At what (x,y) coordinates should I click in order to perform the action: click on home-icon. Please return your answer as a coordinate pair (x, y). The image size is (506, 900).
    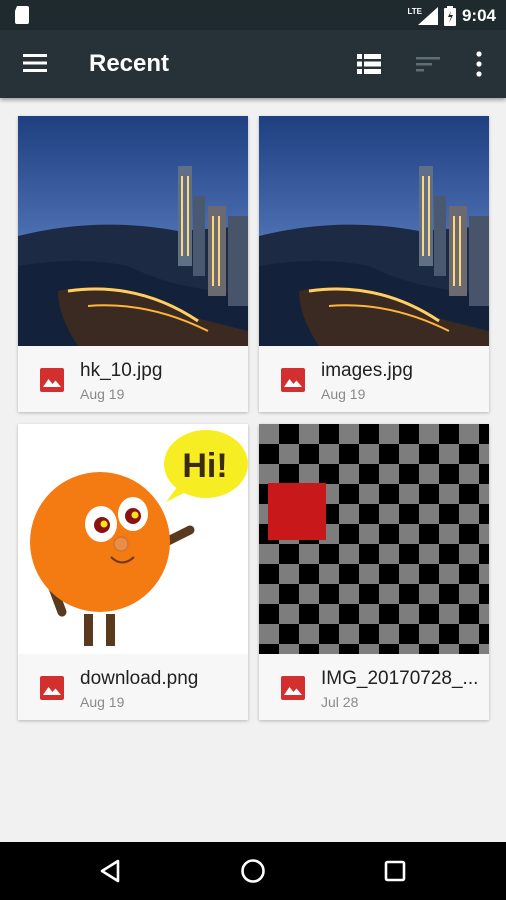
    Looking at the image, I should click on (253, 871).